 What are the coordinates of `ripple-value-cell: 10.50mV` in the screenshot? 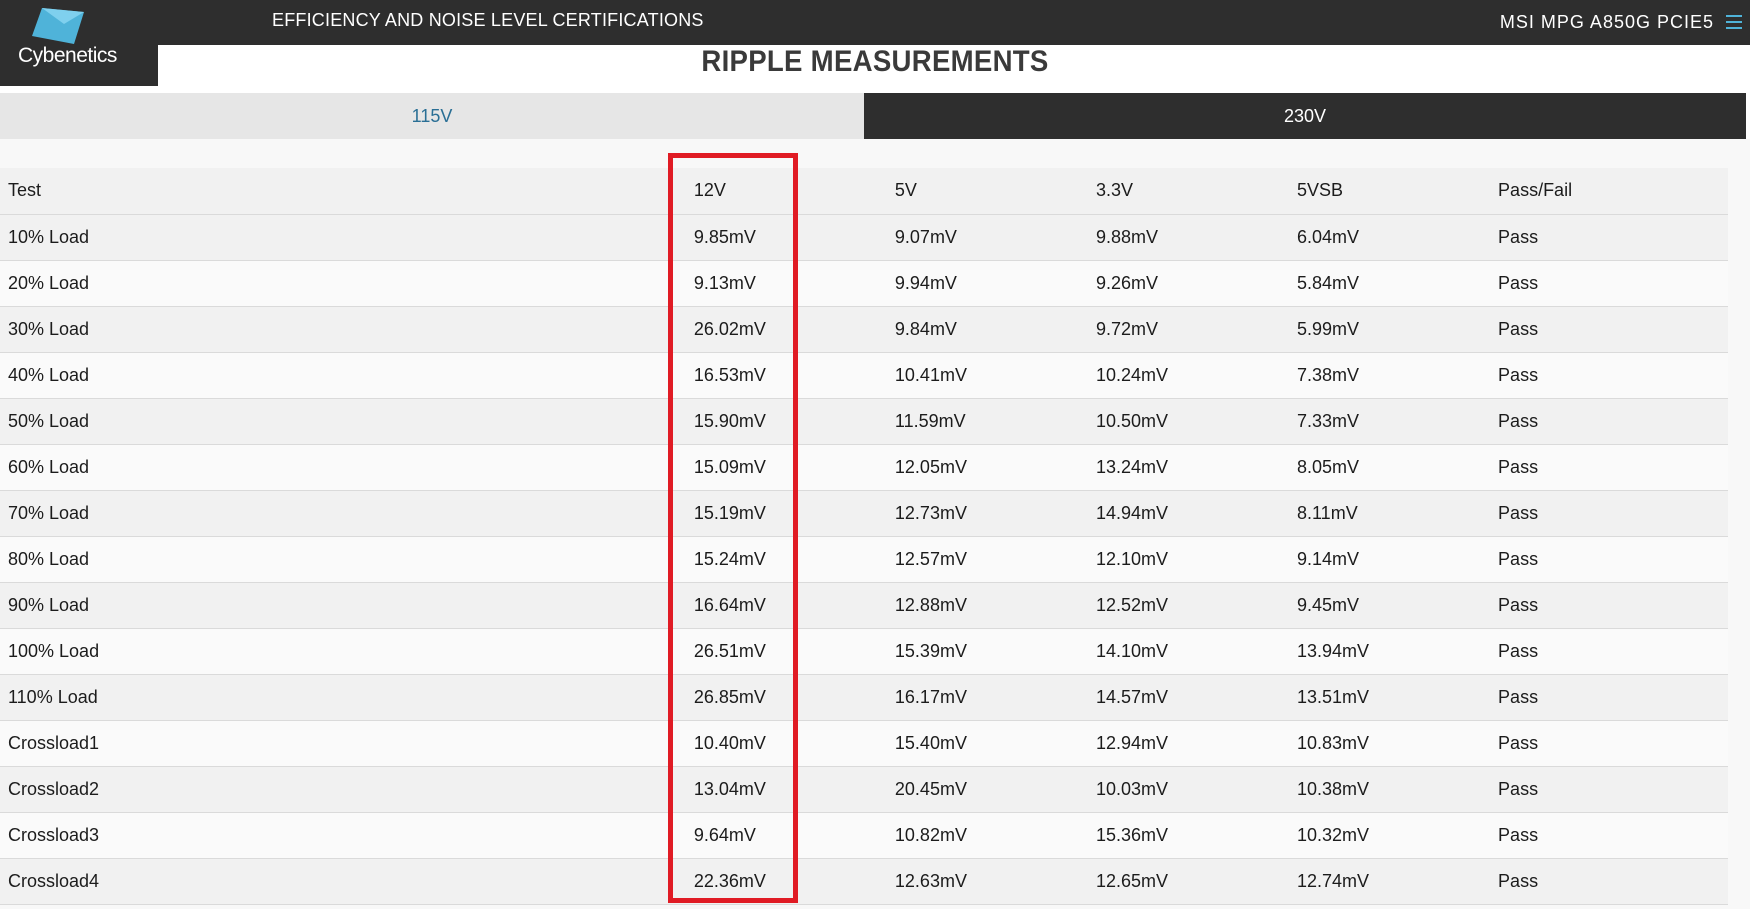 It's located at (1188, 421).